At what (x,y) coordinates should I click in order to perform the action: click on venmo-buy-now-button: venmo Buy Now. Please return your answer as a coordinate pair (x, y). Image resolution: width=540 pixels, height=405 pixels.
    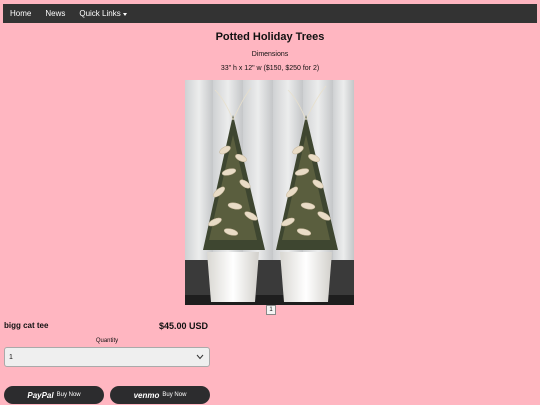
    Looking at the image, I should click on (160, 395).